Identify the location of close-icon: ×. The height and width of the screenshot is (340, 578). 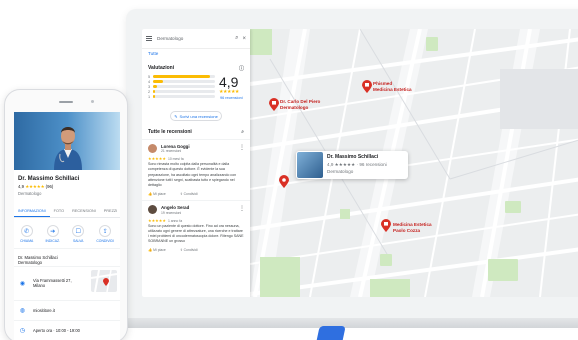
(244, 39).